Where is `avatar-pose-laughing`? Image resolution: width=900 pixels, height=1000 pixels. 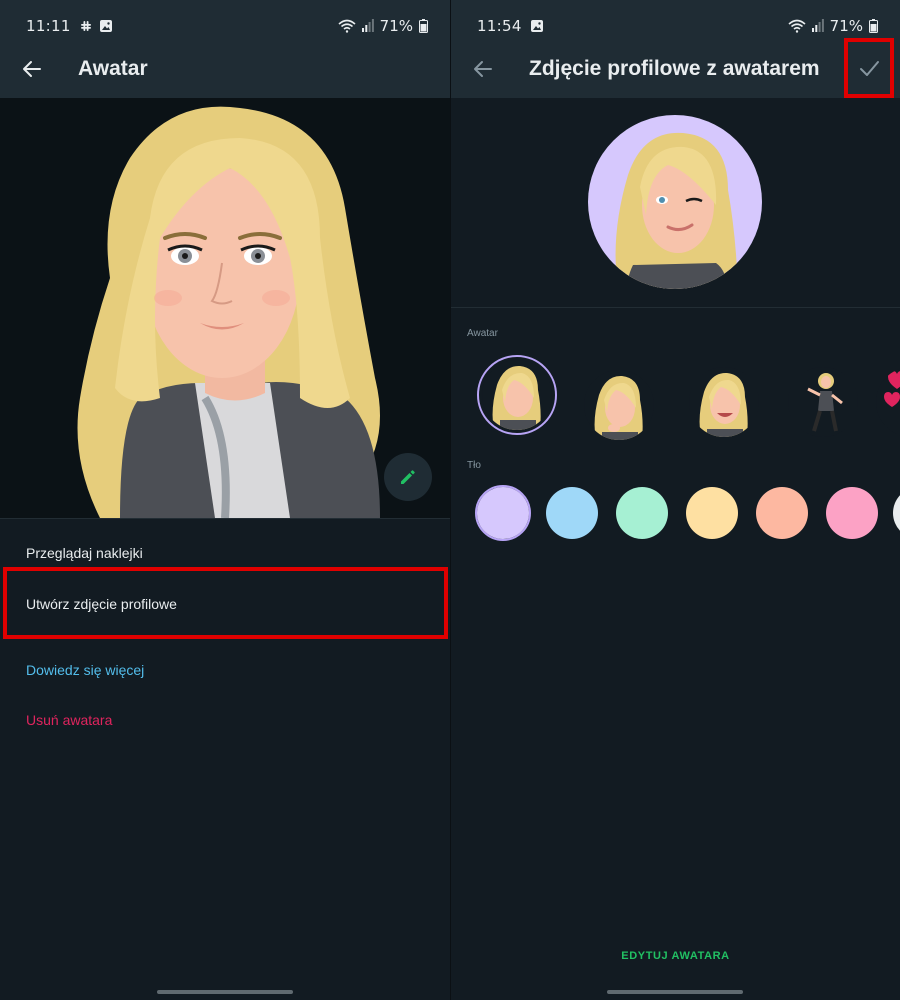 avatar-pose-laughing is located at coordinates (724, 402).